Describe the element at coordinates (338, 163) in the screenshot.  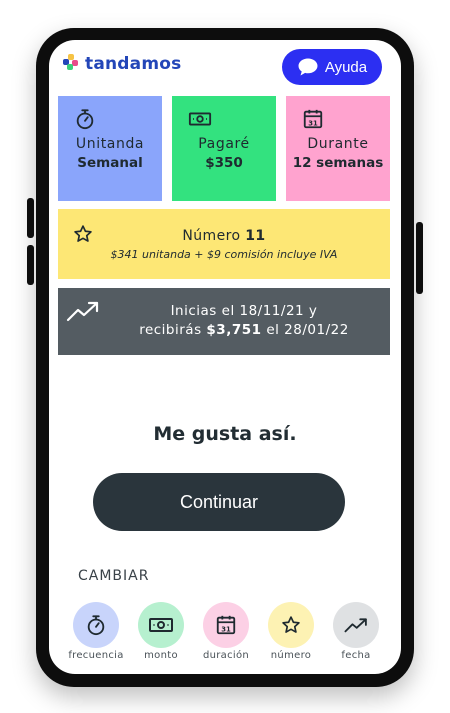
I see `duration-value: 12 semanas` at that location.